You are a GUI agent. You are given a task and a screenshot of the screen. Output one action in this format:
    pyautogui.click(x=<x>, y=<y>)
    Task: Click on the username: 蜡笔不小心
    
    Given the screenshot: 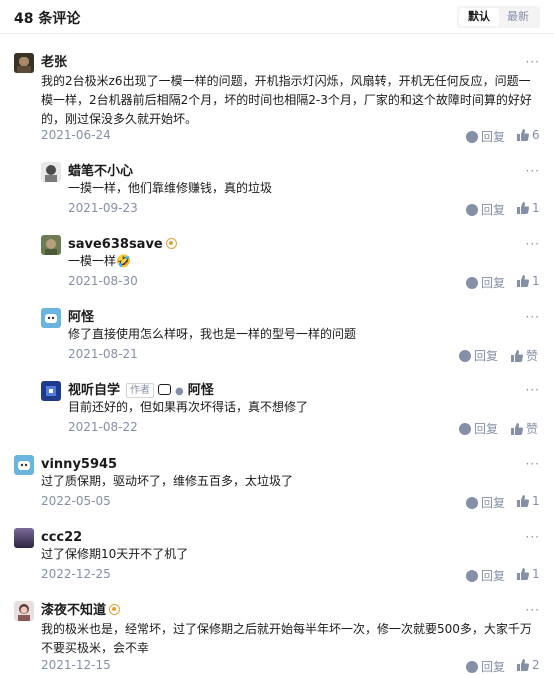 What is the action you would take?
    pyautogui.click(x=100, y=171)
    